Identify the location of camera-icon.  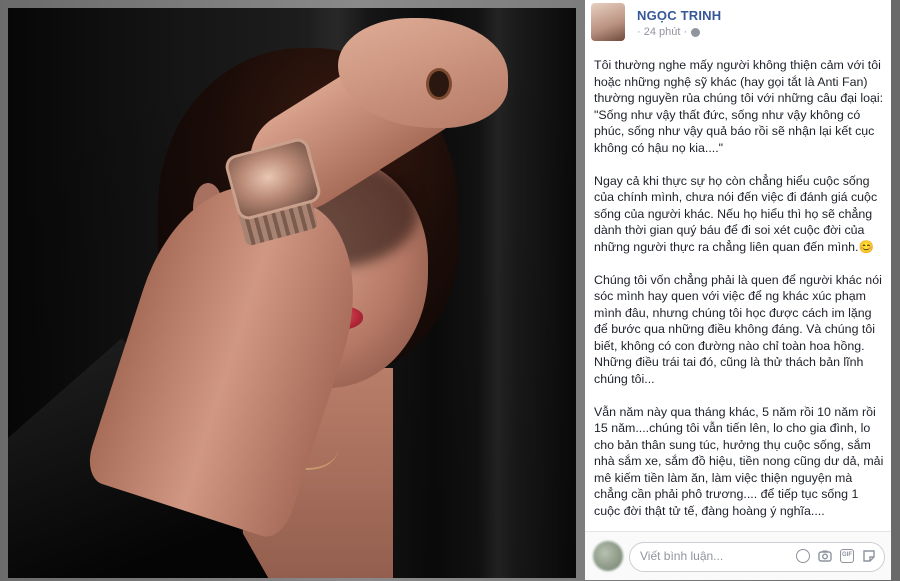
(825, 556).